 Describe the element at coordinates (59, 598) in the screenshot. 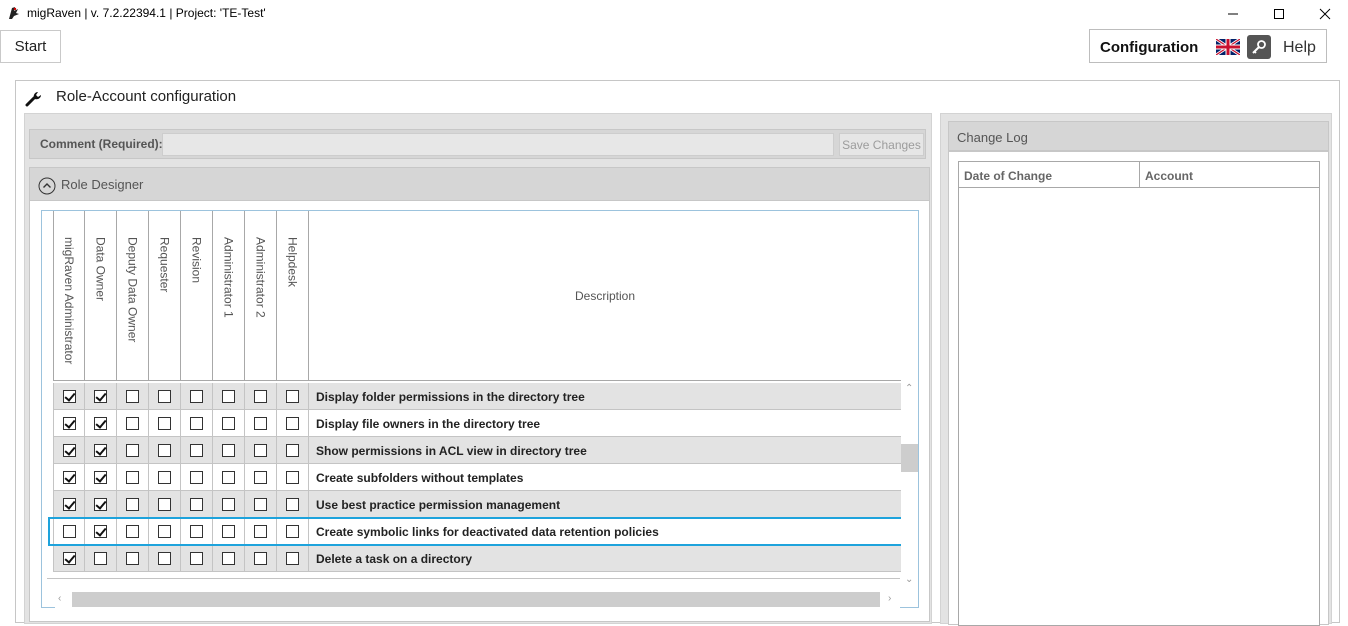

I see `scroll-left-icon: ‹` at that location.